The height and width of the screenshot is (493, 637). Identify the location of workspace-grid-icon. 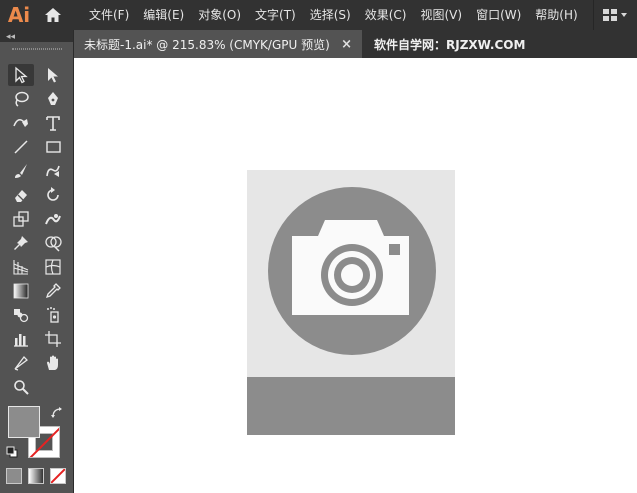
(614, 15).